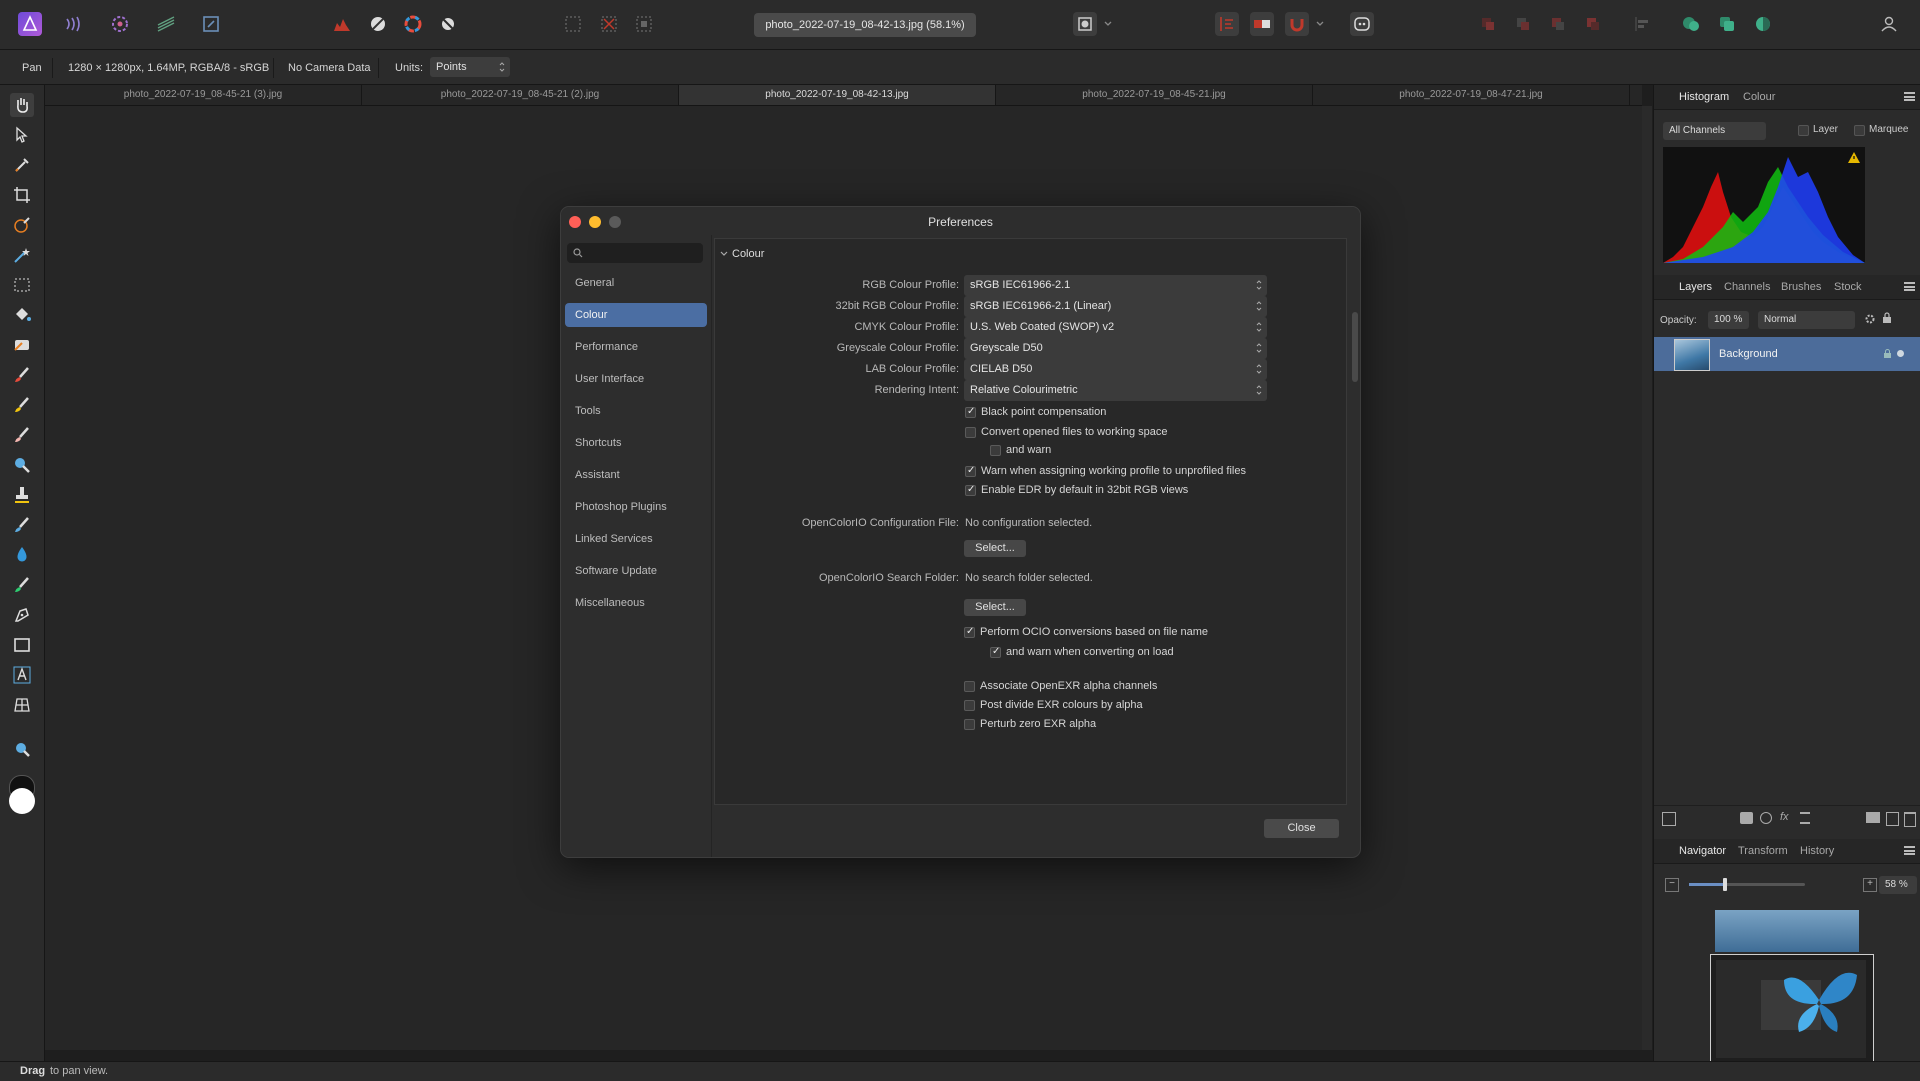  I want to click on sidebar-item-miscellaneous: Miscellaneous, so click(636, 603).